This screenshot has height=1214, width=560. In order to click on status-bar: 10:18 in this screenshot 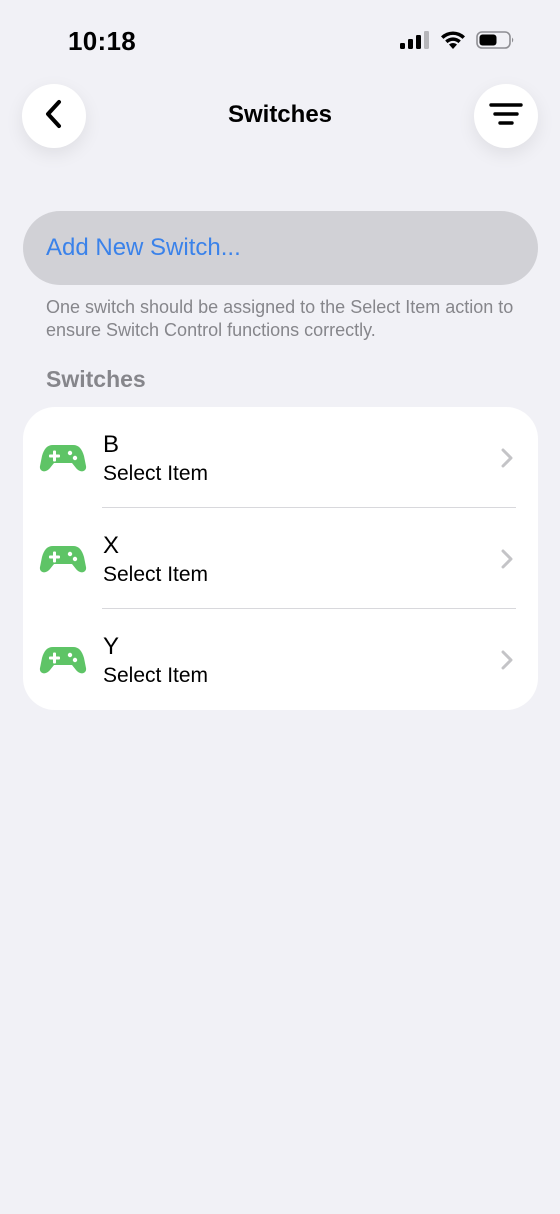, I will do `click(280, 42)`.